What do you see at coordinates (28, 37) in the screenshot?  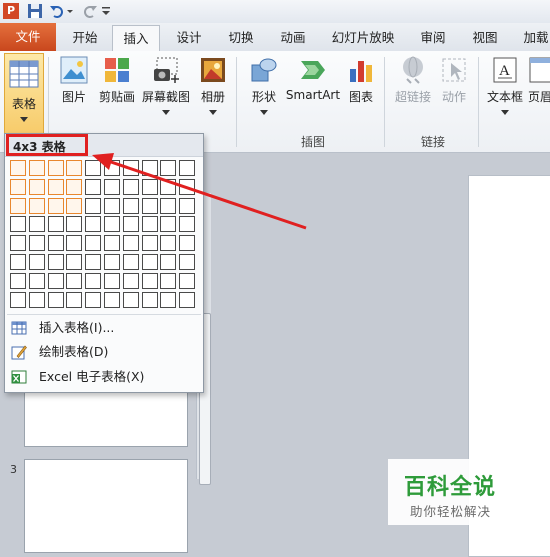 I see `tab-file: 文件` at bounding box center [28, 37].